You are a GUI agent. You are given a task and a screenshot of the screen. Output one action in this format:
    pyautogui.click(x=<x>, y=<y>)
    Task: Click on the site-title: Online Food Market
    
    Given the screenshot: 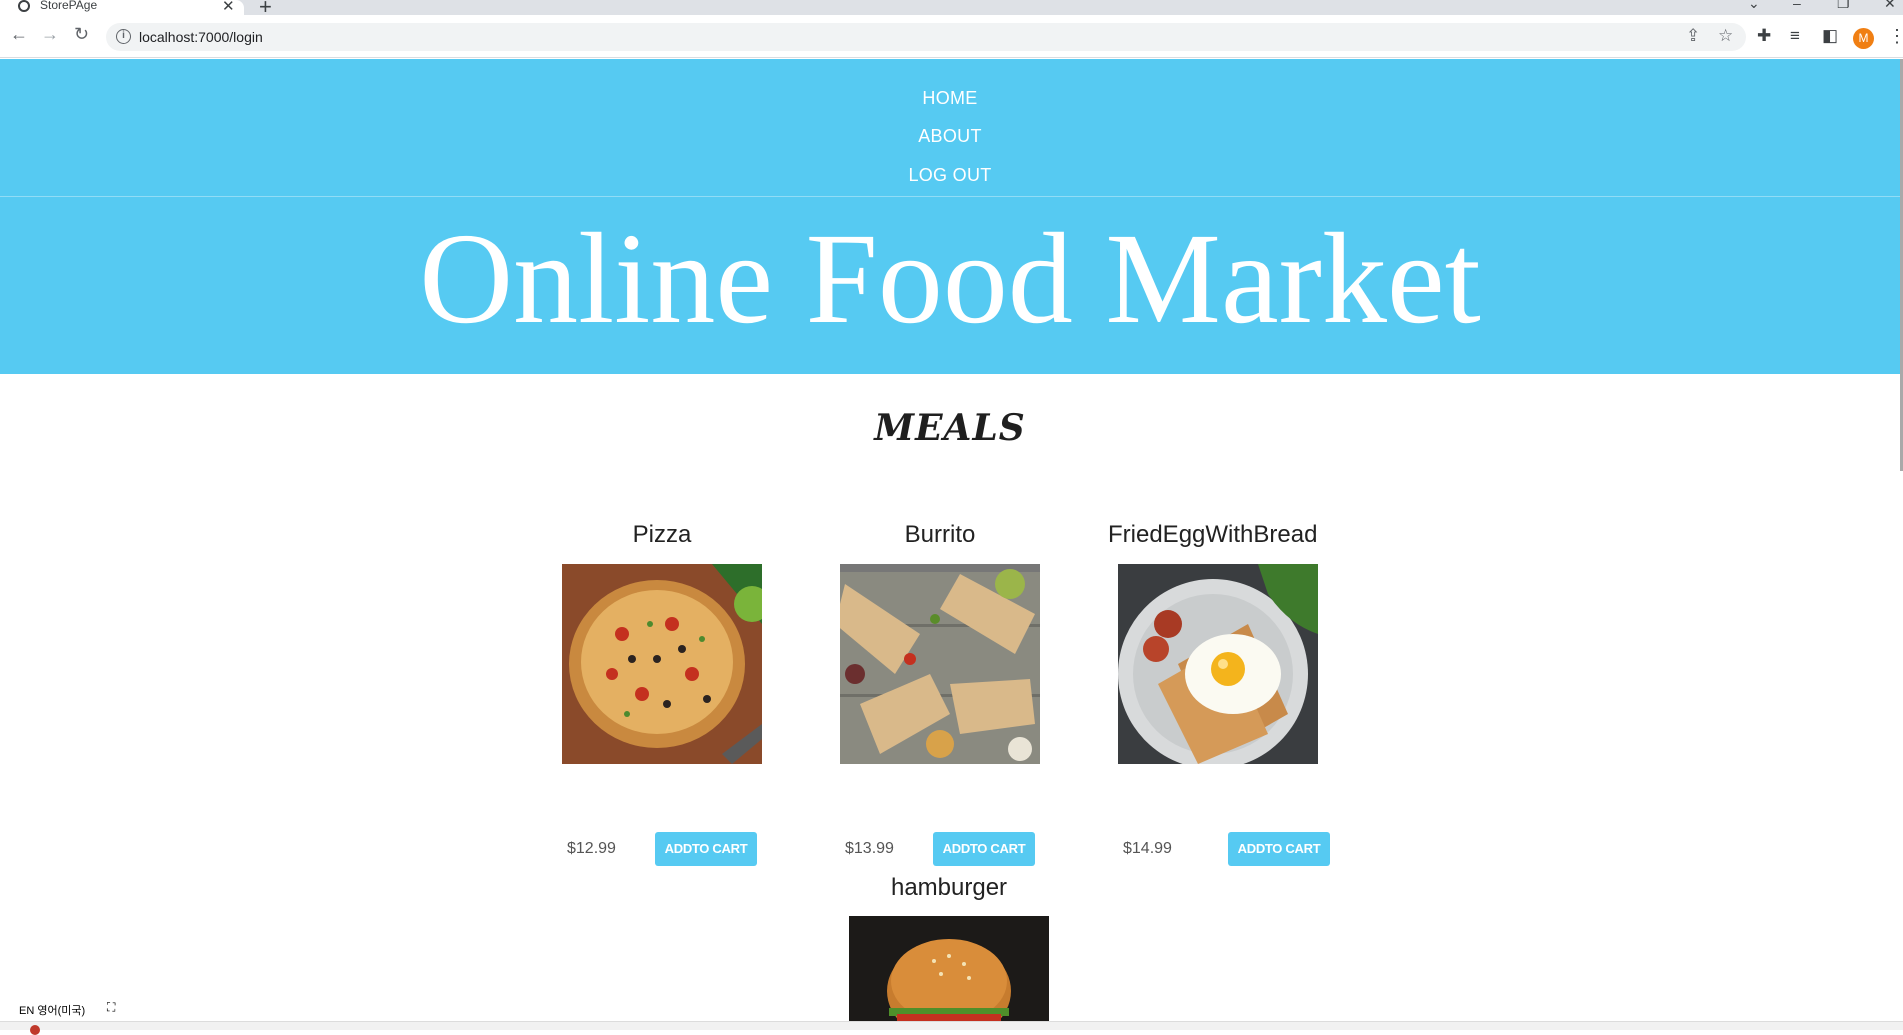 What is the action you would take?
    pyautogui.click(x=950, y=279)
    